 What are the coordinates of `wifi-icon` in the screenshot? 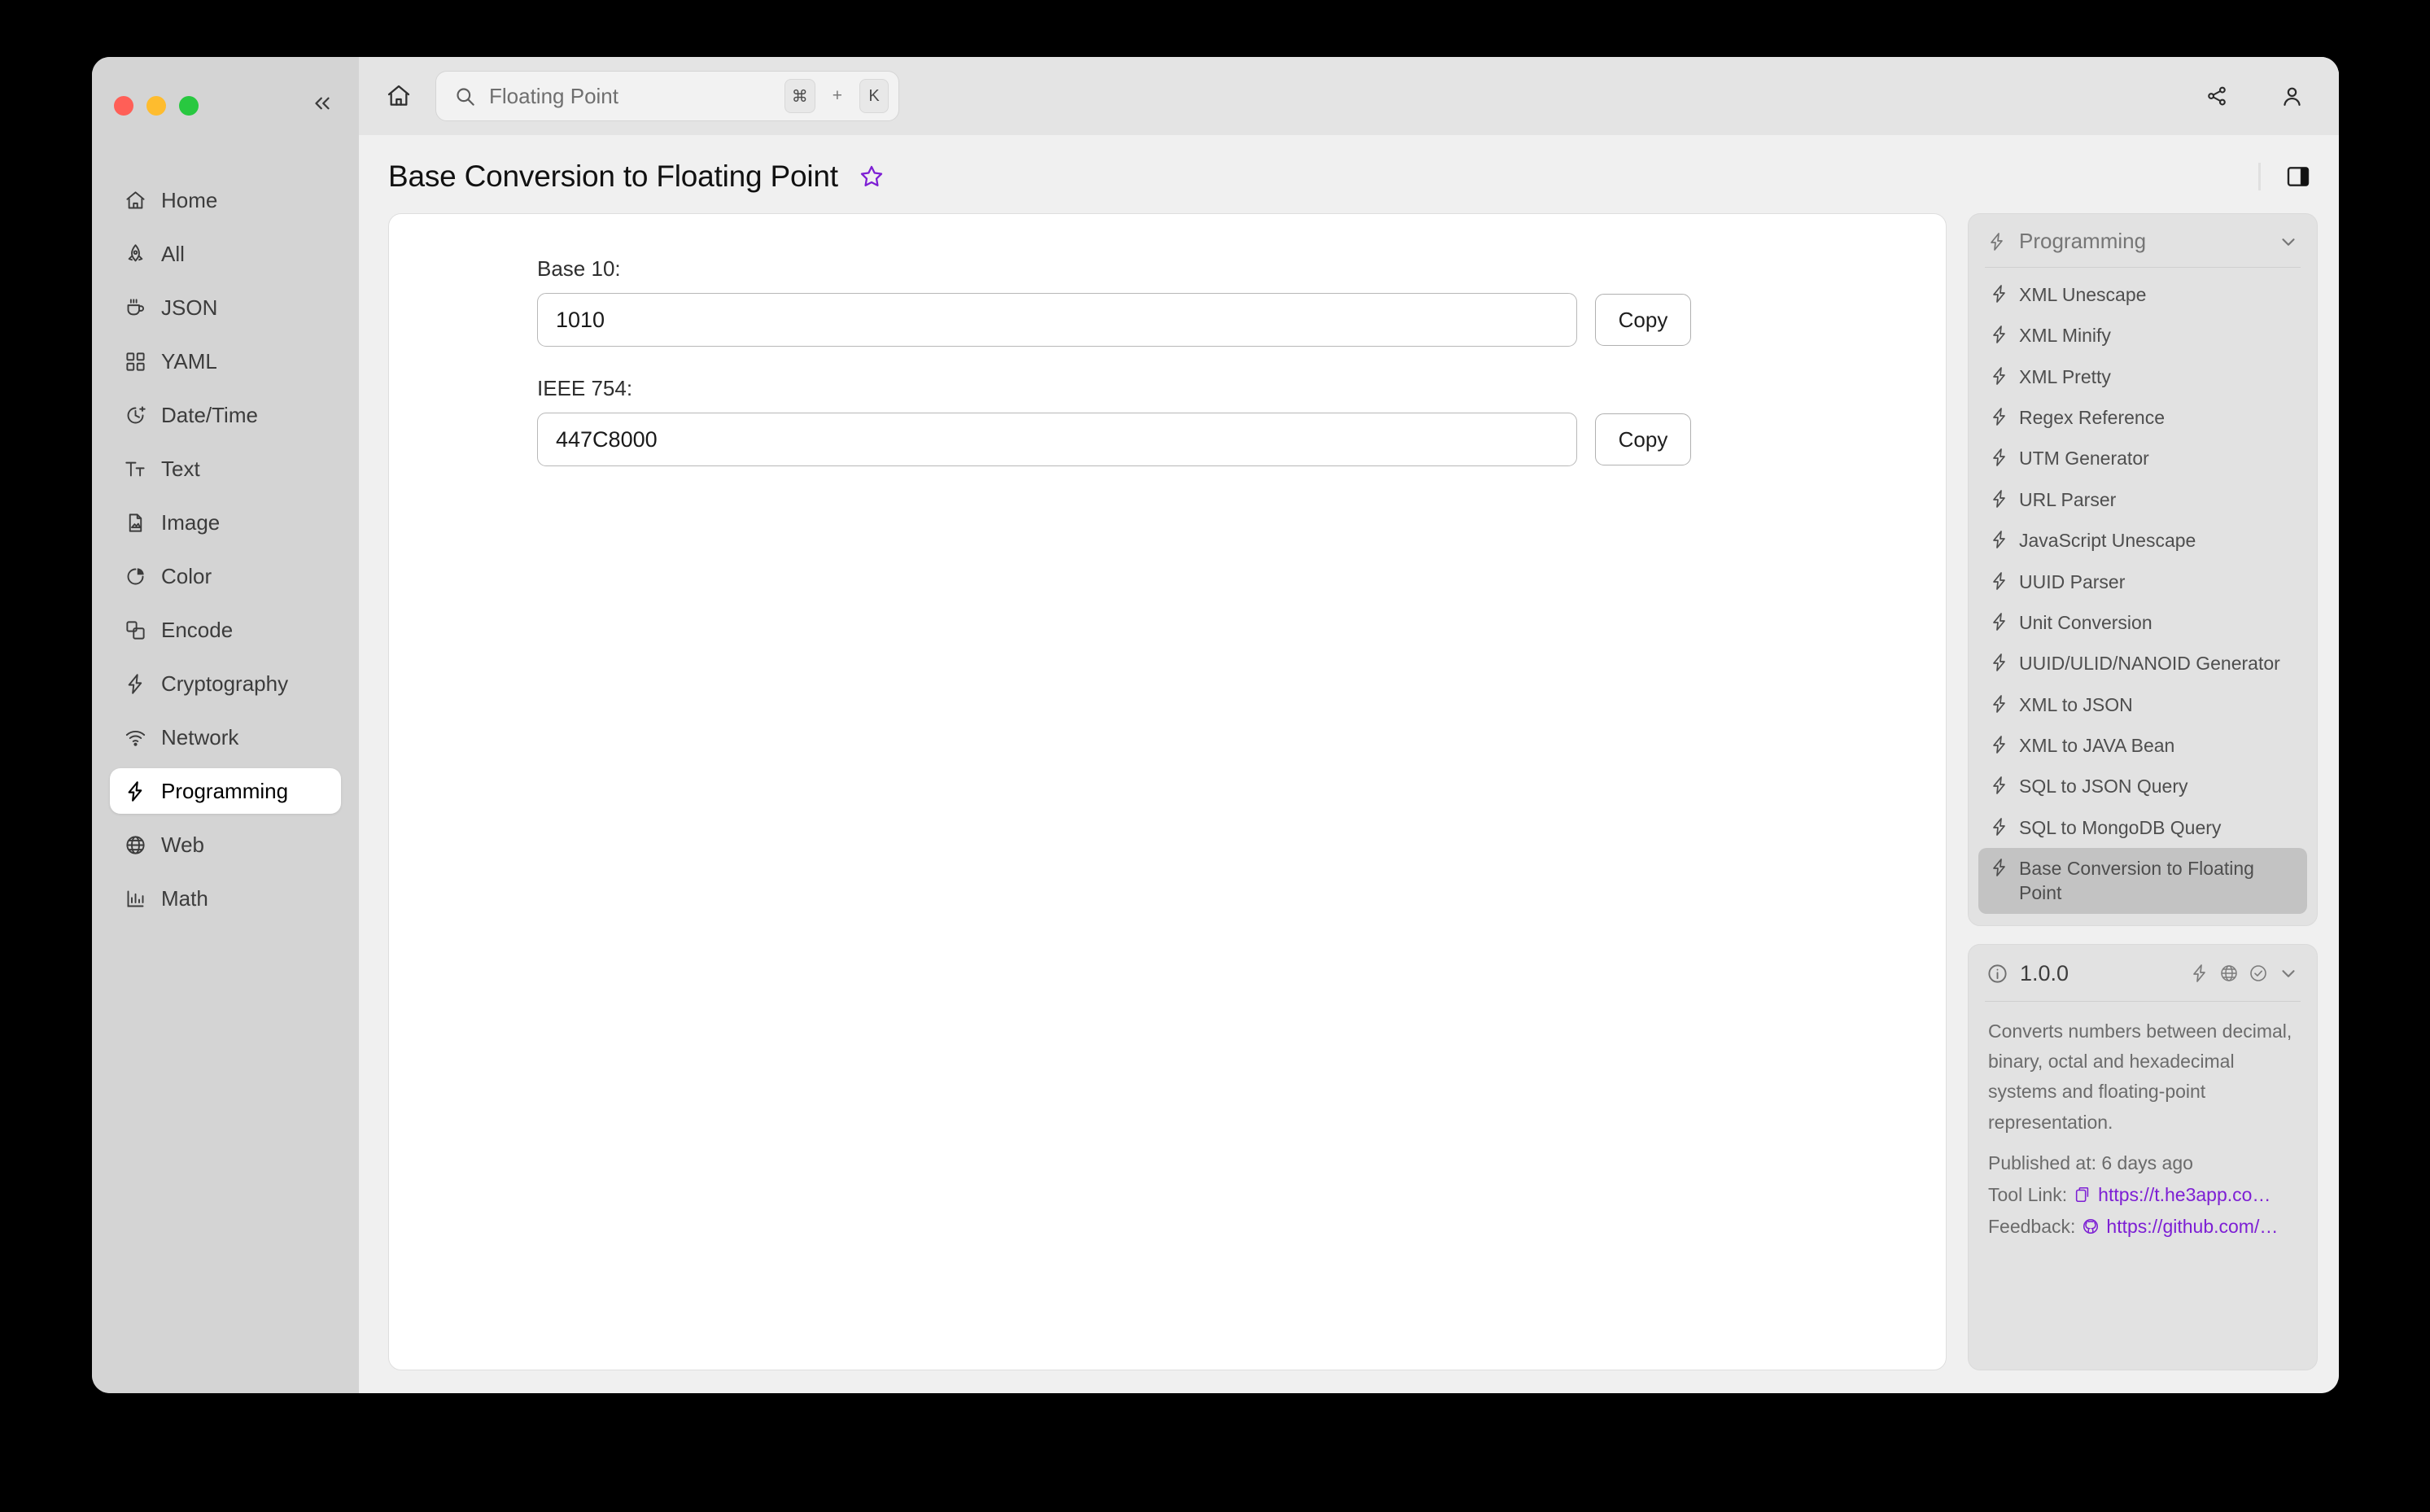 It's located at (135, 738).